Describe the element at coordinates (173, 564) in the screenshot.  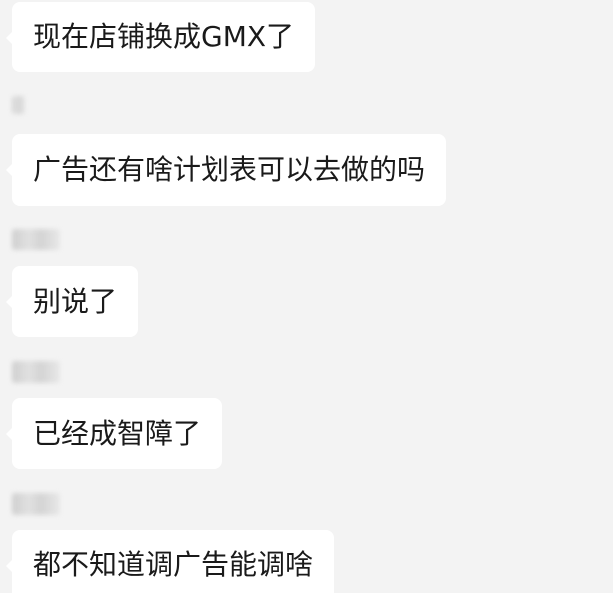
I see `message-text: 都不知道调广告能调啥` at that location.